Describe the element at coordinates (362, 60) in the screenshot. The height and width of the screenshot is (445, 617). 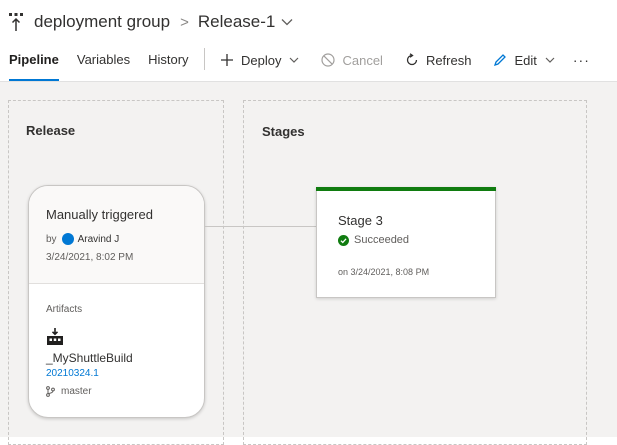
I see `cancel-label: Cancel` at that location.